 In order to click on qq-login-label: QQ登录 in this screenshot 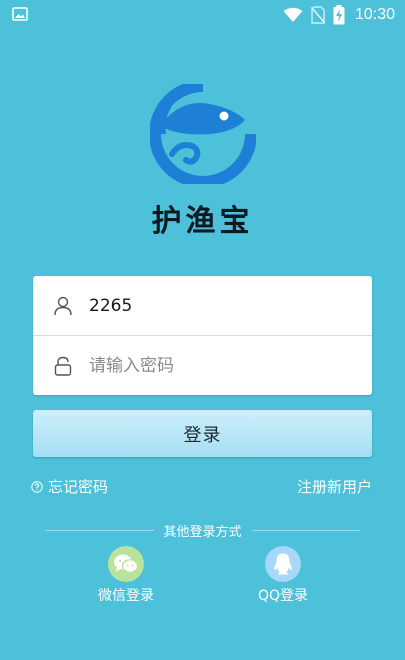, I will do `click(283, 596)`.